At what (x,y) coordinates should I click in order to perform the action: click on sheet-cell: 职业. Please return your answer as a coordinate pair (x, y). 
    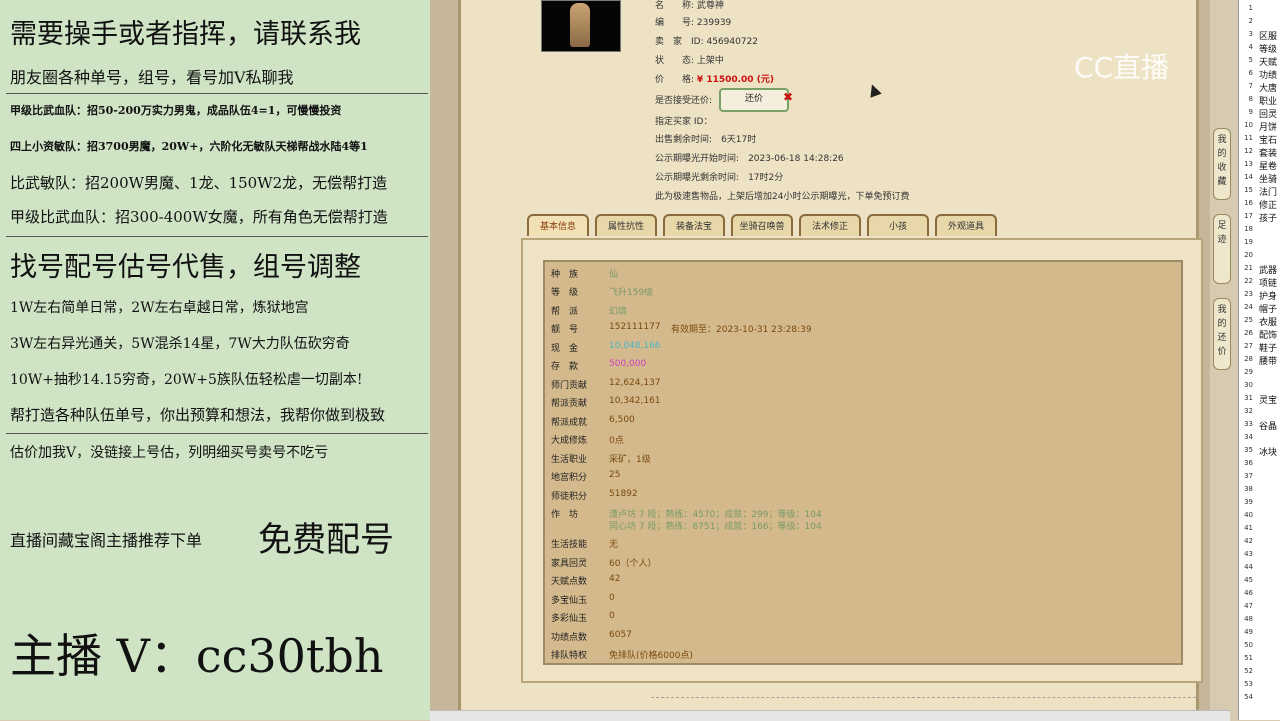
    Looking at the image, I should click on (1268, 100).